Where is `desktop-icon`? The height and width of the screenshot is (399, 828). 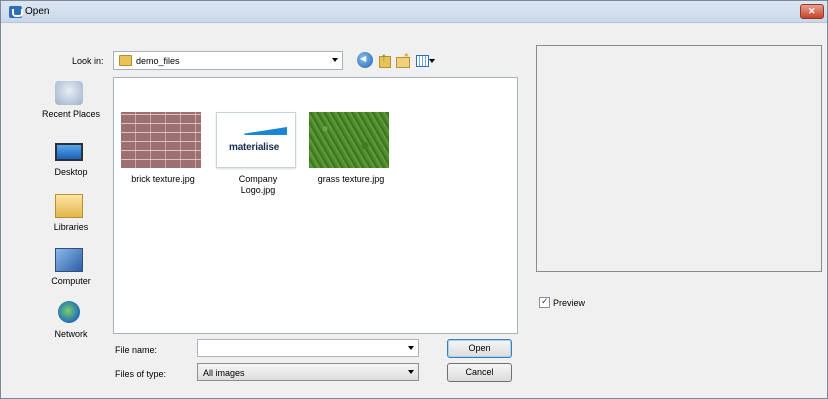
desktop-icon is located at coordinates (69, 152).